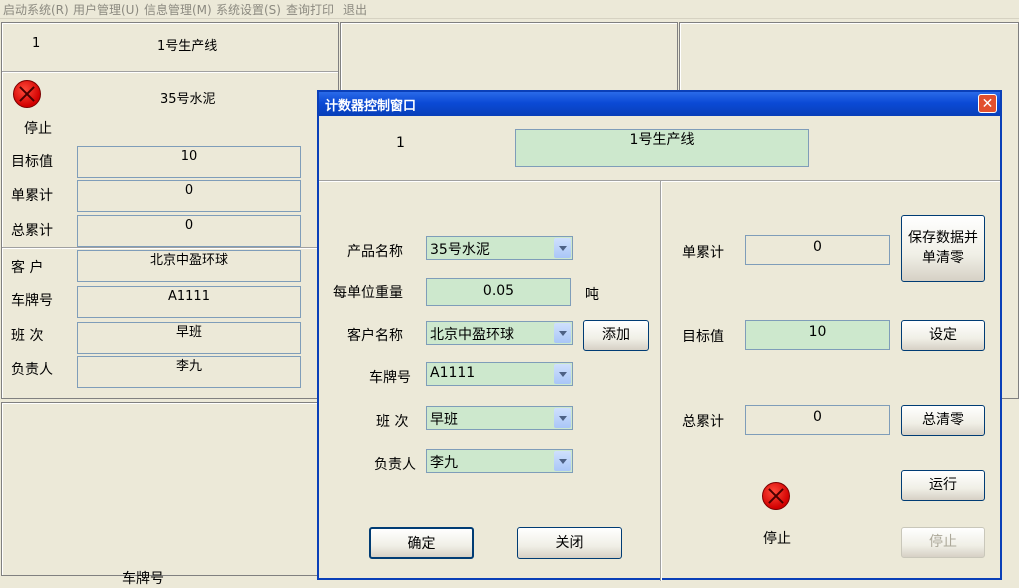 The height and width of the screenshot is (588, 1019). What do you see at coordinates (32, 162) in the screenshot?
I see `panel-label-target: 目标值` at bounding box center [32, 162].